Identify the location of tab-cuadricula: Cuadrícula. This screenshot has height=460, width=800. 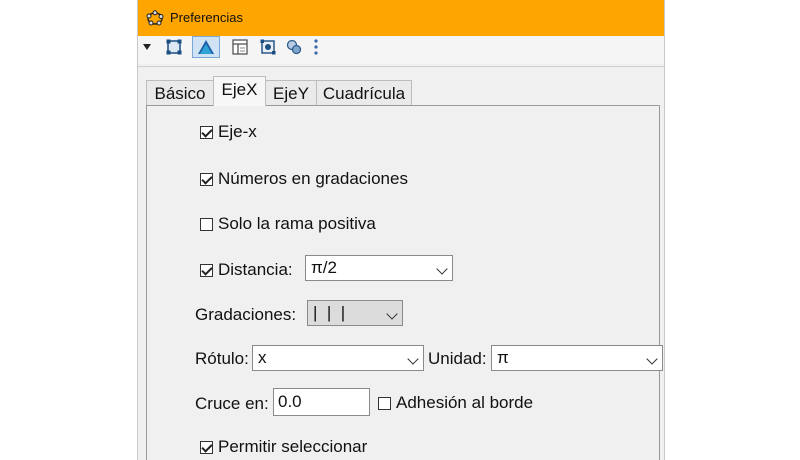
(364, 92).